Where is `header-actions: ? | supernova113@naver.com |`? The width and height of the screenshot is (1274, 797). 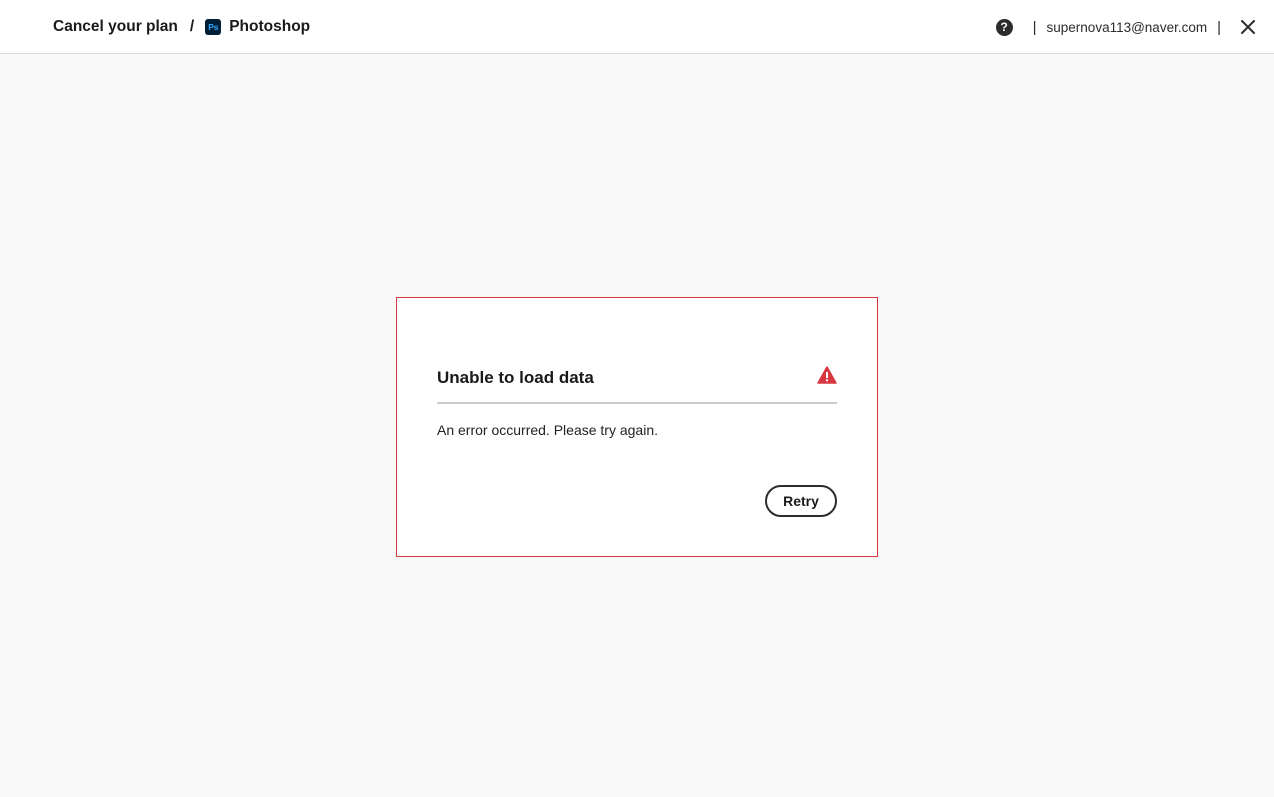 header-actions: ? | supernova113@naver.com | is located at coordinates (1134, 27).